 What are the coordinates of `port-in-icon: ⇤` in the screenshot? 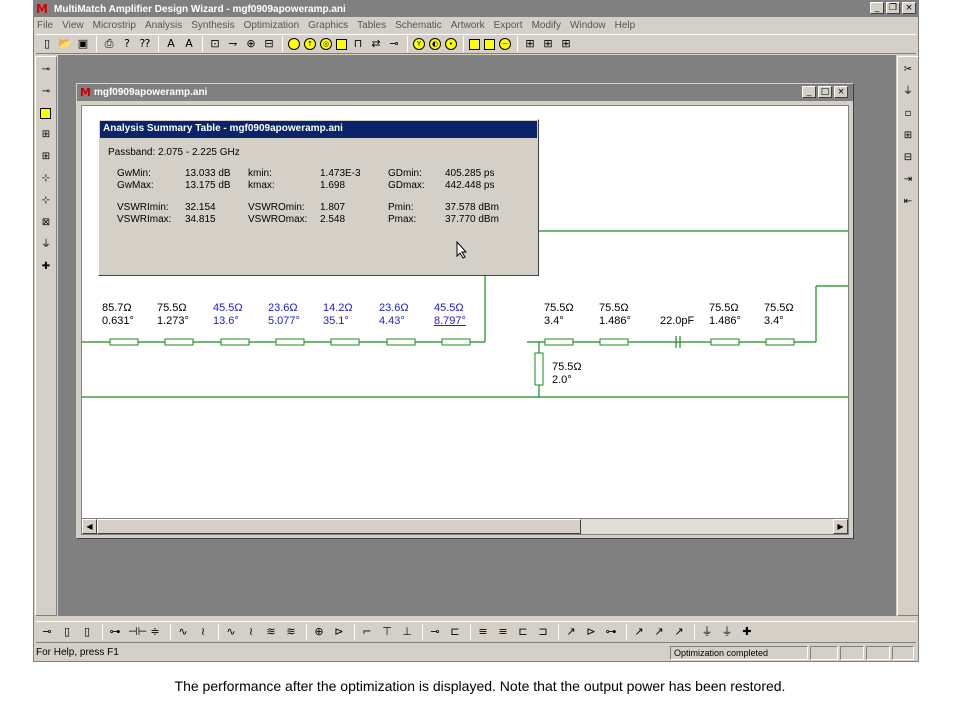 It's located at (908, 202).